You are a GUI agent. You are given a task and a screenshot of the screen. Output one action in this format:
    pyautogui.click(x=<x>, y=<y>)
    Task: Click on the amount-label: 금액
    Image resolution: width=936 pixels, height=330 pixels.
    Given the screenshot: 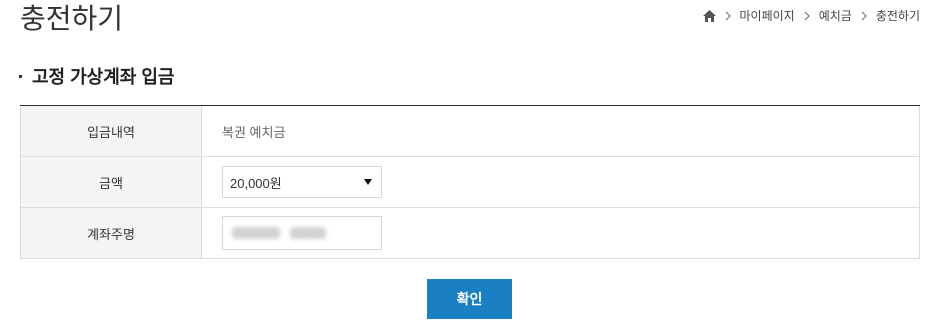 What is the action you would take?
    pyautogui.click(x=111, y=182)
    